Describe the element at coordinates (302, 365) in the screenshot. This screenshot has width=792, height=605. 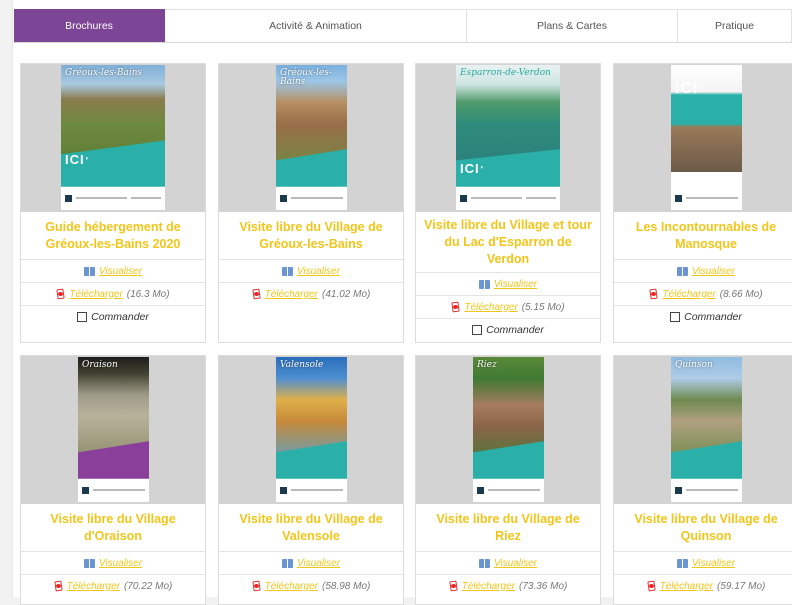
I see `cover-title: Valensole` at that location.